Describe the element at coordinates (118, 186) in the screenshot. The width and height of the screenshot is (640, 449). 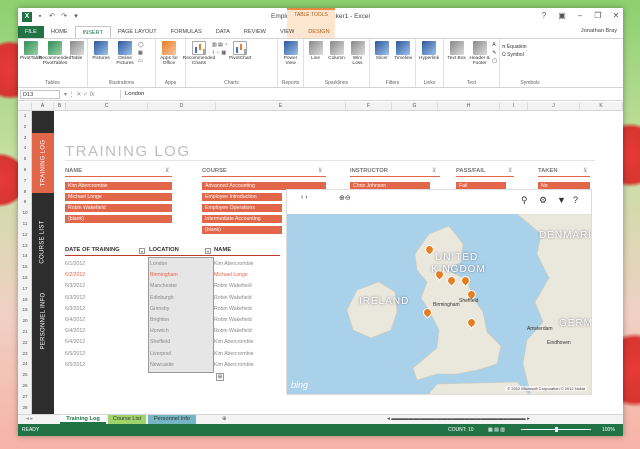
I see `slicer-item: Kim Abercrombie` at that location.